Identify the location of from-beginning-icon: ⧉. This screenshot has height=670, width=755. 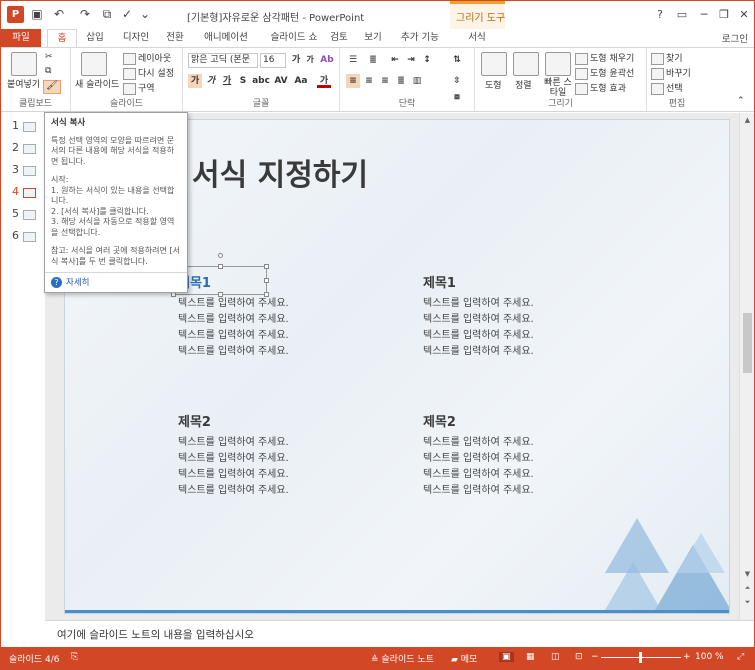
(107, 14).